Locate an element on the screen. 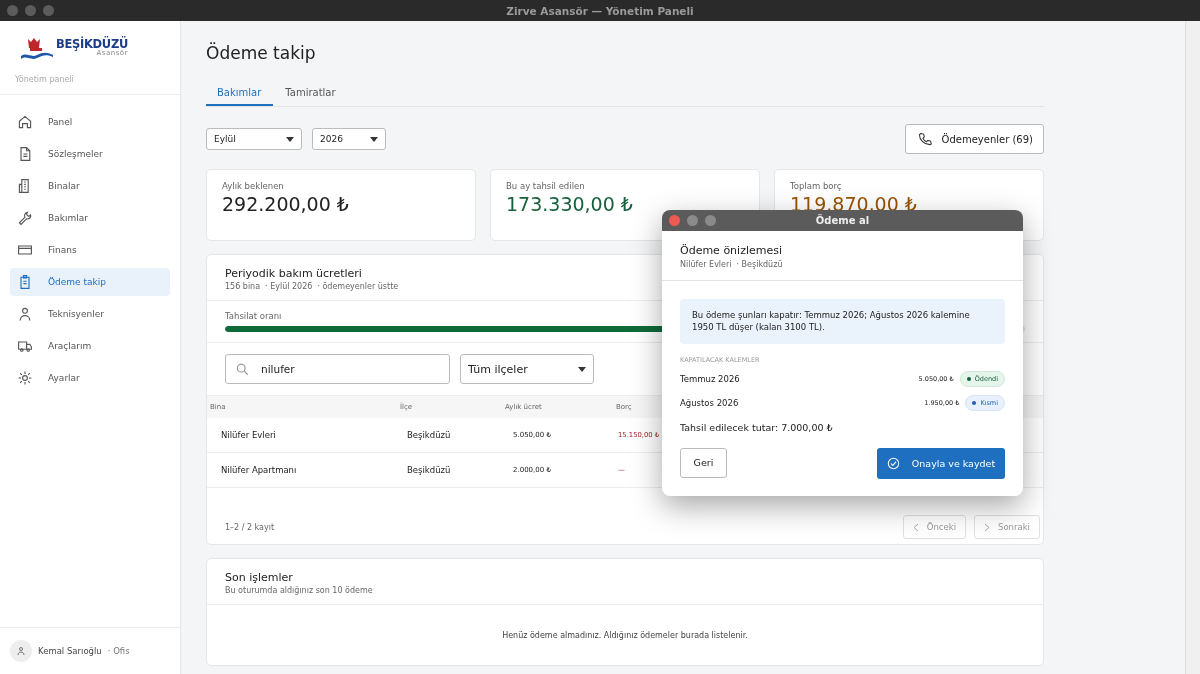 The height and width of the screenshot is (674, 1200). home-icon is located at coordinates (25, 122).